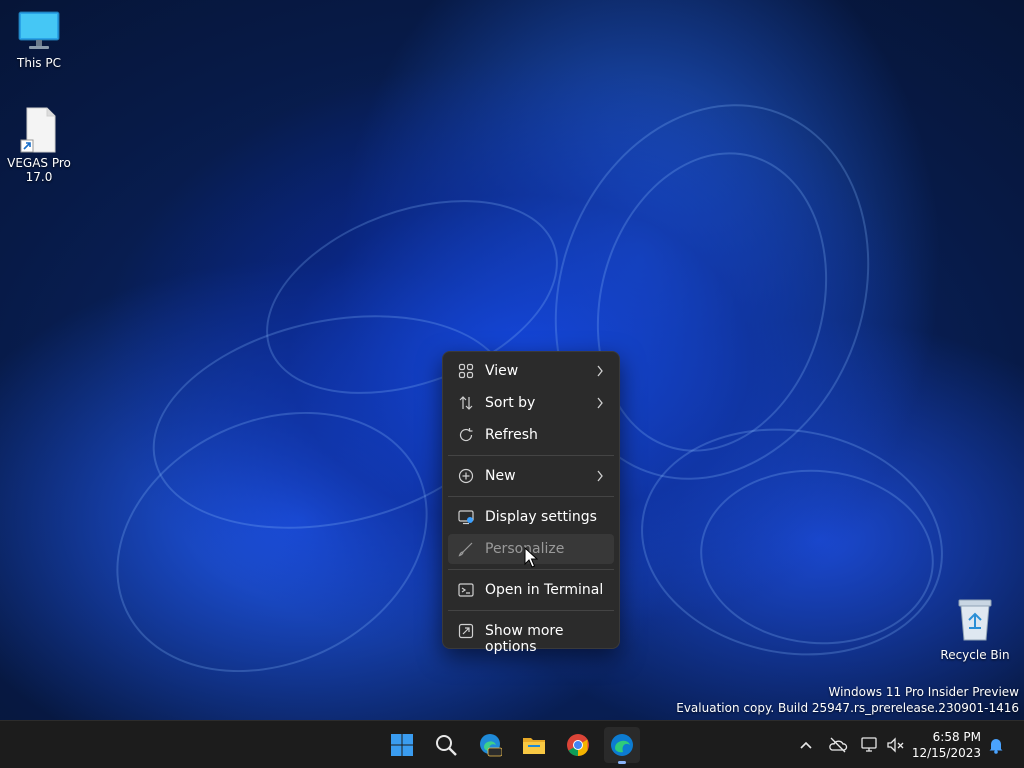 The image size is (1024, 768). I want to click on folder-icon, so click(534, 746).